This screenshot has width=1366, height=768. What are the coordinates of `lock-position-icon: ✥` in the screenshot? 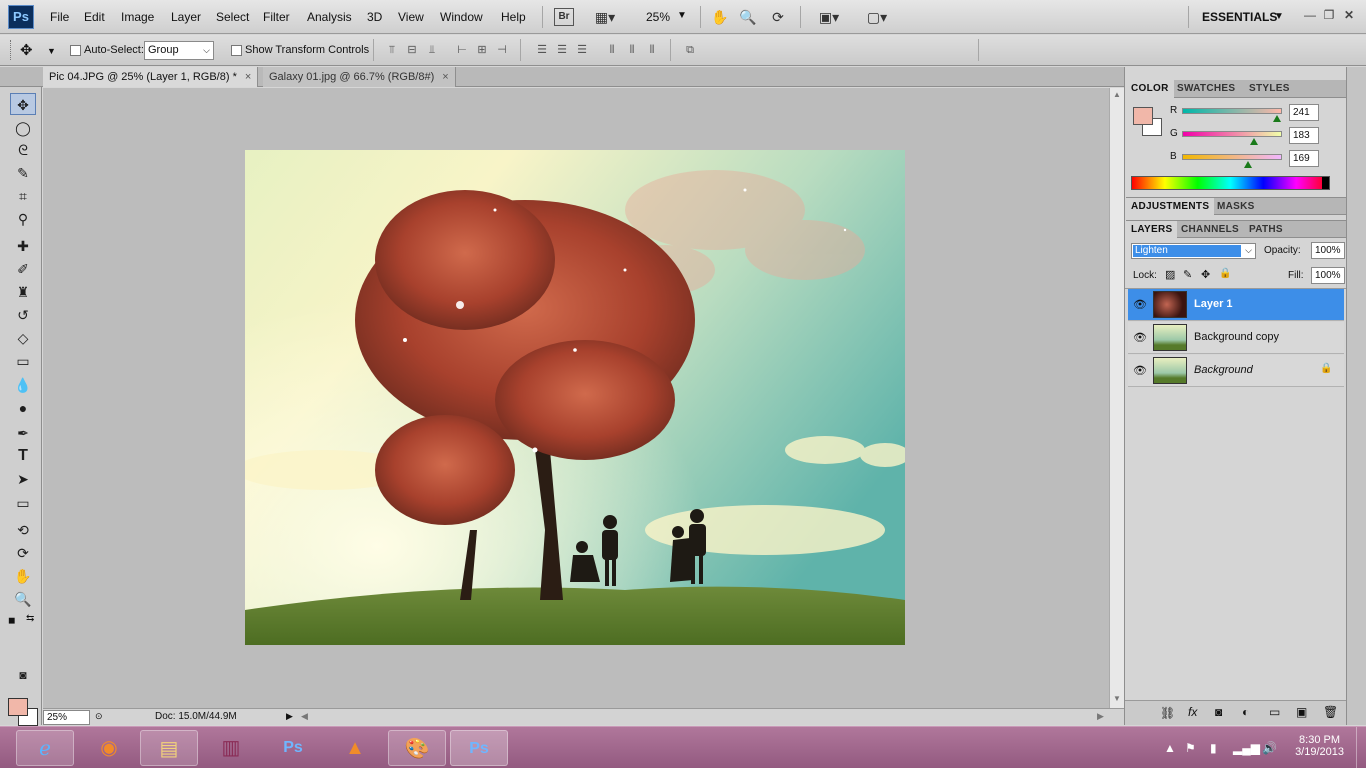 It's located at (1205, 274).